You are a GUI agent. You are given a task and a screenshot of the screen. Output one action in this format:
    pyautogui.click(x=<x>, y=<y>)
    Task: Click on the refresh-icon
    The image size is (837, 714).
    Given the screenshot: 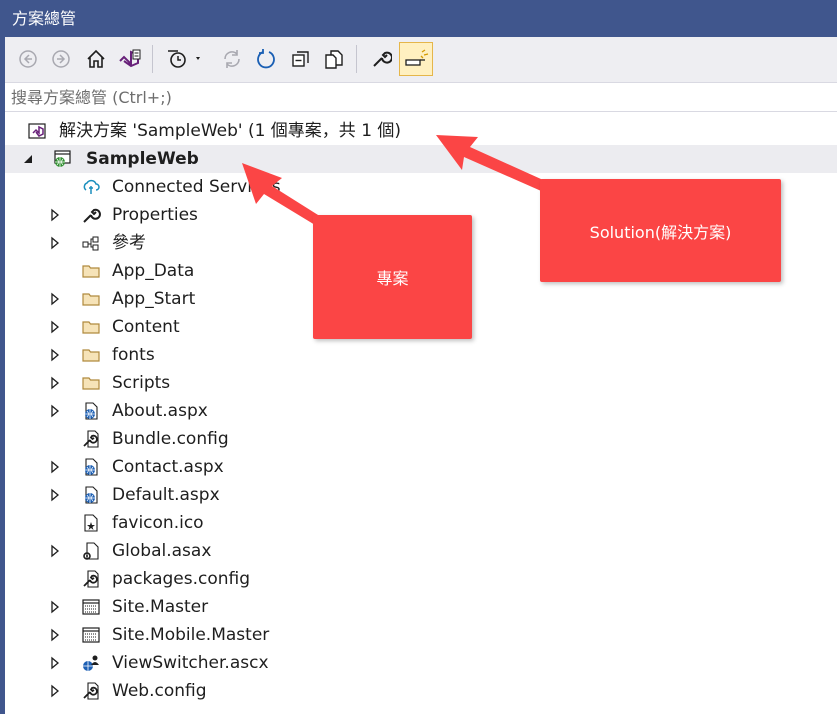 What is the action you would take?
    pyautogui.click(x=266, y=59)
    